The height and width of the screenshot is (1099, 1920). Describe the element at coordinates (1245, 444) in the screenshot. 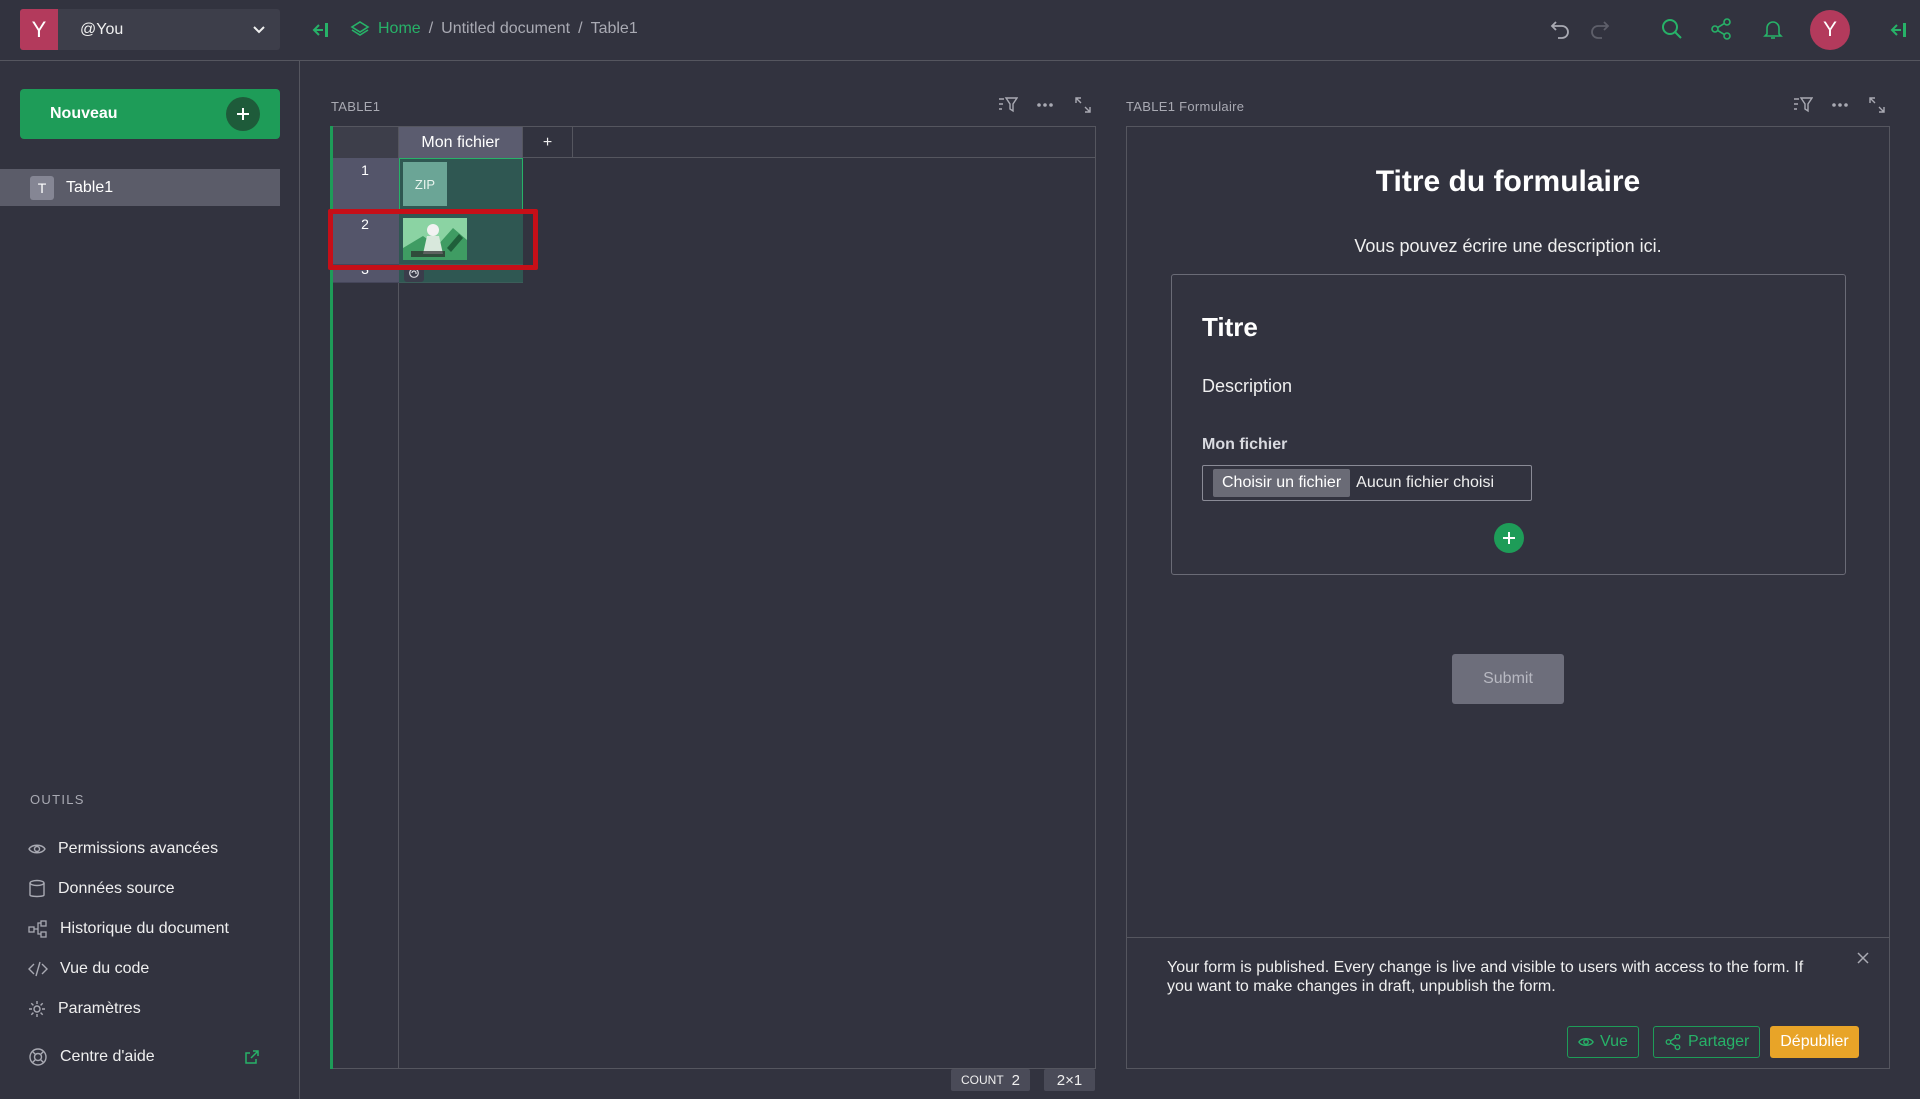

I see `field-label: Mon fichier` at that location.